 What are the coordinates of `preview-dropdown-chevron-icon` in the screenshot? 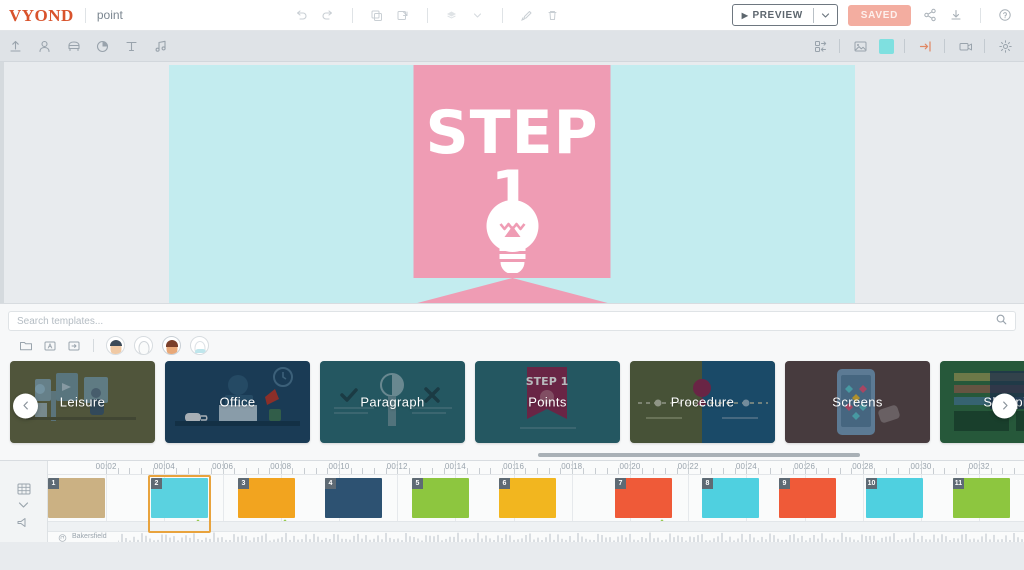 It's located at (825, 15).